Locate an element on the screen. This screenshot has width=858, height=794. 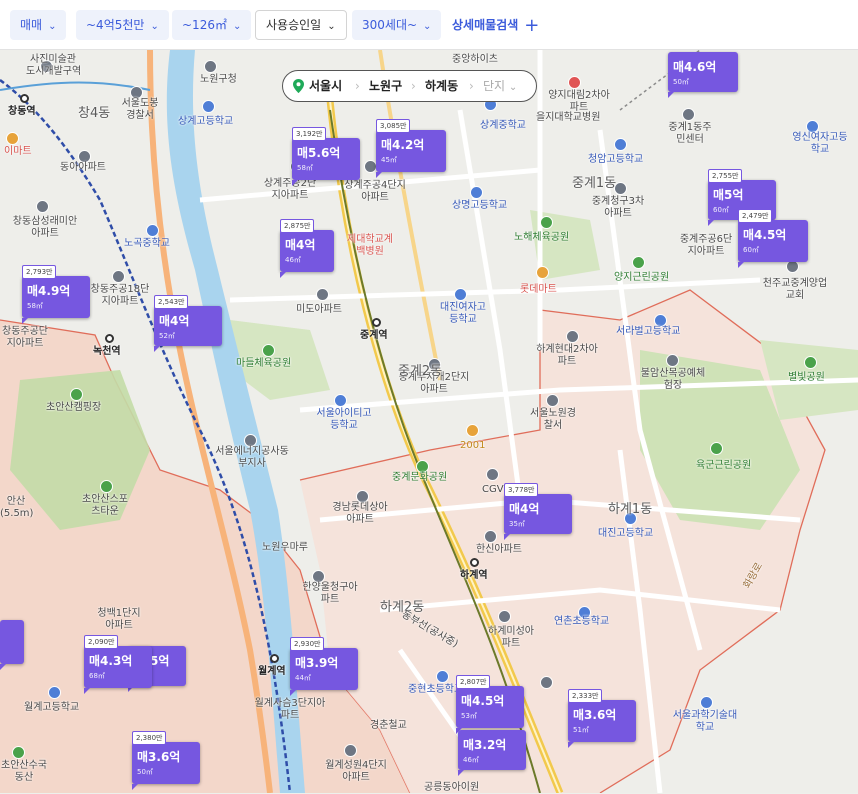
listing-marker: 2,875만 매4억 46㎡ is located at coordinates (307, 248).